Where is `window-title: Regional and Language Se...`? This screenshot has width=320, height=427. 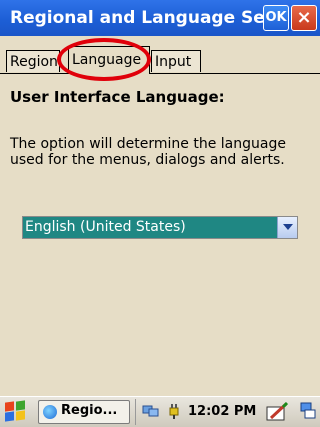
window-title: Regional and Language Se... is located at coordinates (147, 18).